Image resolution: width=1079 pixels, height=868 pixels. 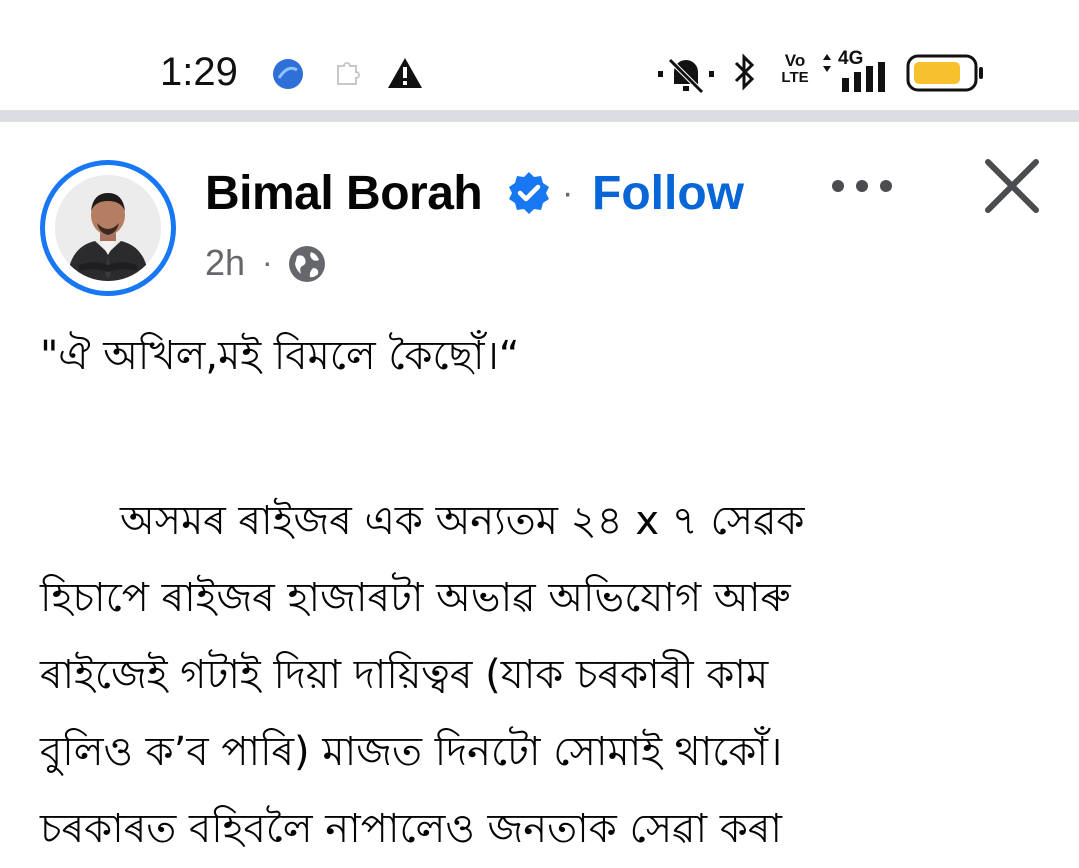 What do you see at coordinates (307, 264) in the screenshot?
I see `globe-icon` at bounding box center [307, 264].